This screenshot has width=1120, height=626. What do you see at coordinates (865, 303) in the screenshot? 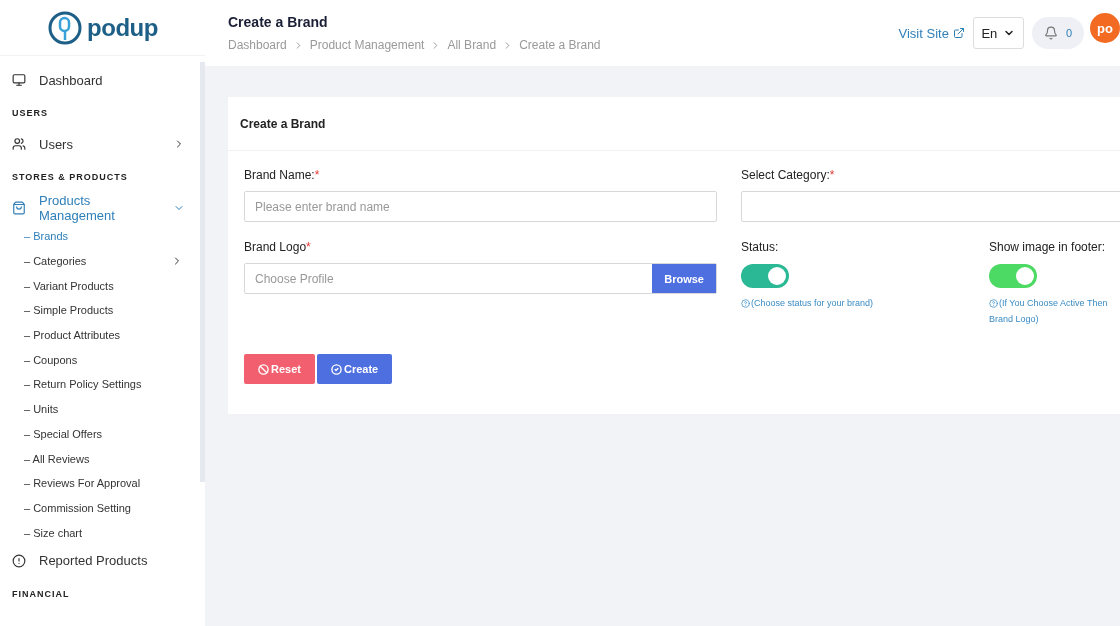
I see `hint-text: (Choose status for your brand)` at bounding box center [865, 303].